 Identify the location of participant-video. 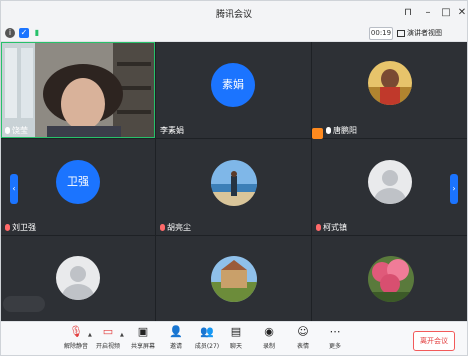
(78, 90).